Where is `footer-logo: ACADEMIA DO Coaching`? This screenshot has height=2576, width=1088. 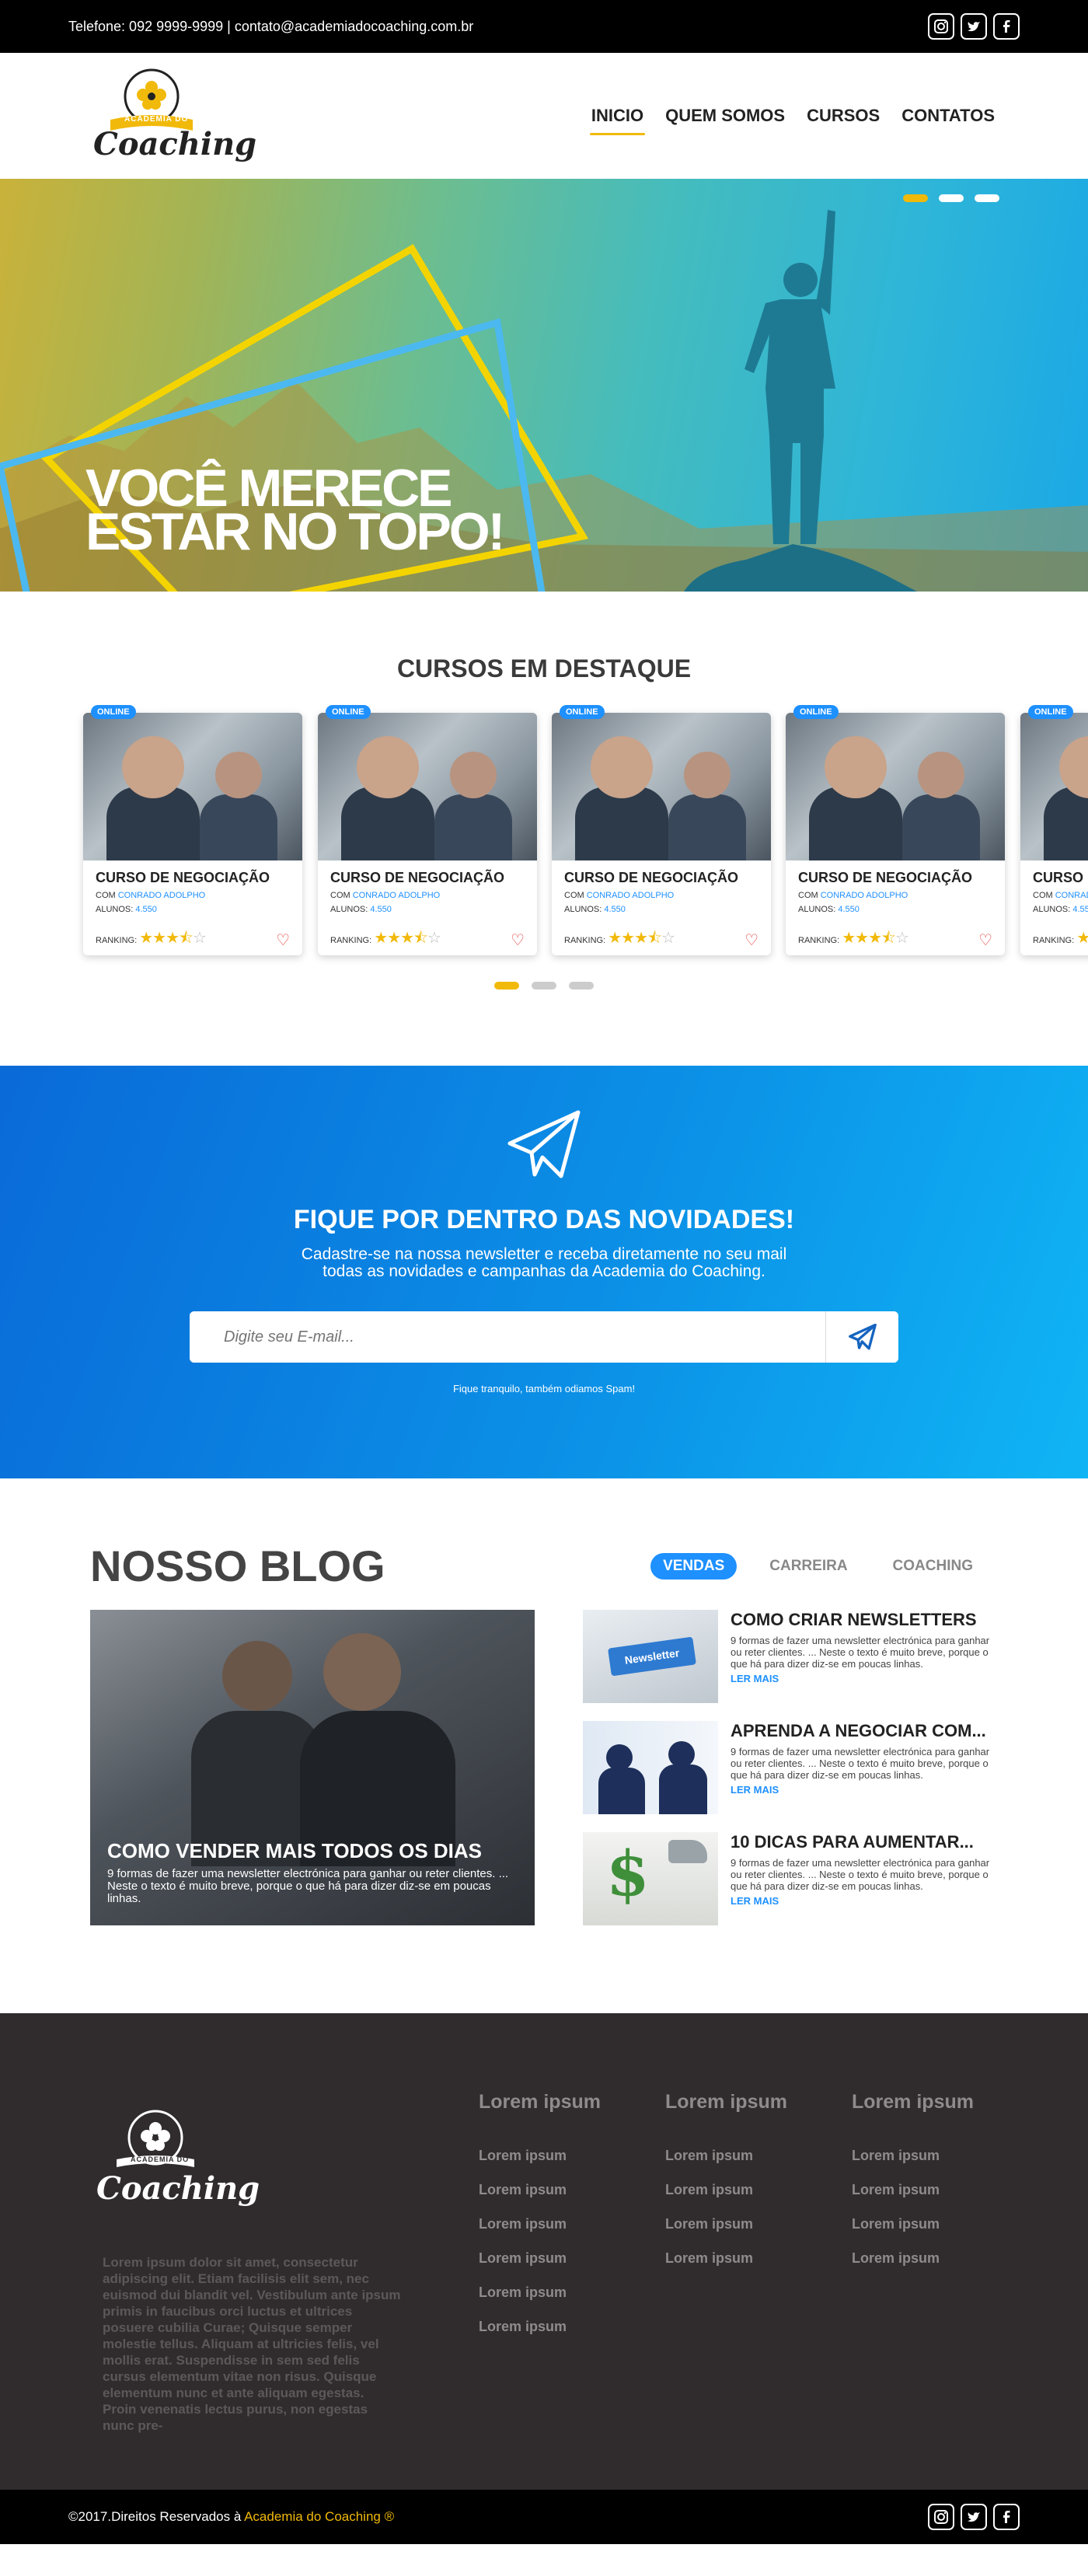
footer-logo: ACADEMIA DO Coaching is located at coordinates (176, 2157).